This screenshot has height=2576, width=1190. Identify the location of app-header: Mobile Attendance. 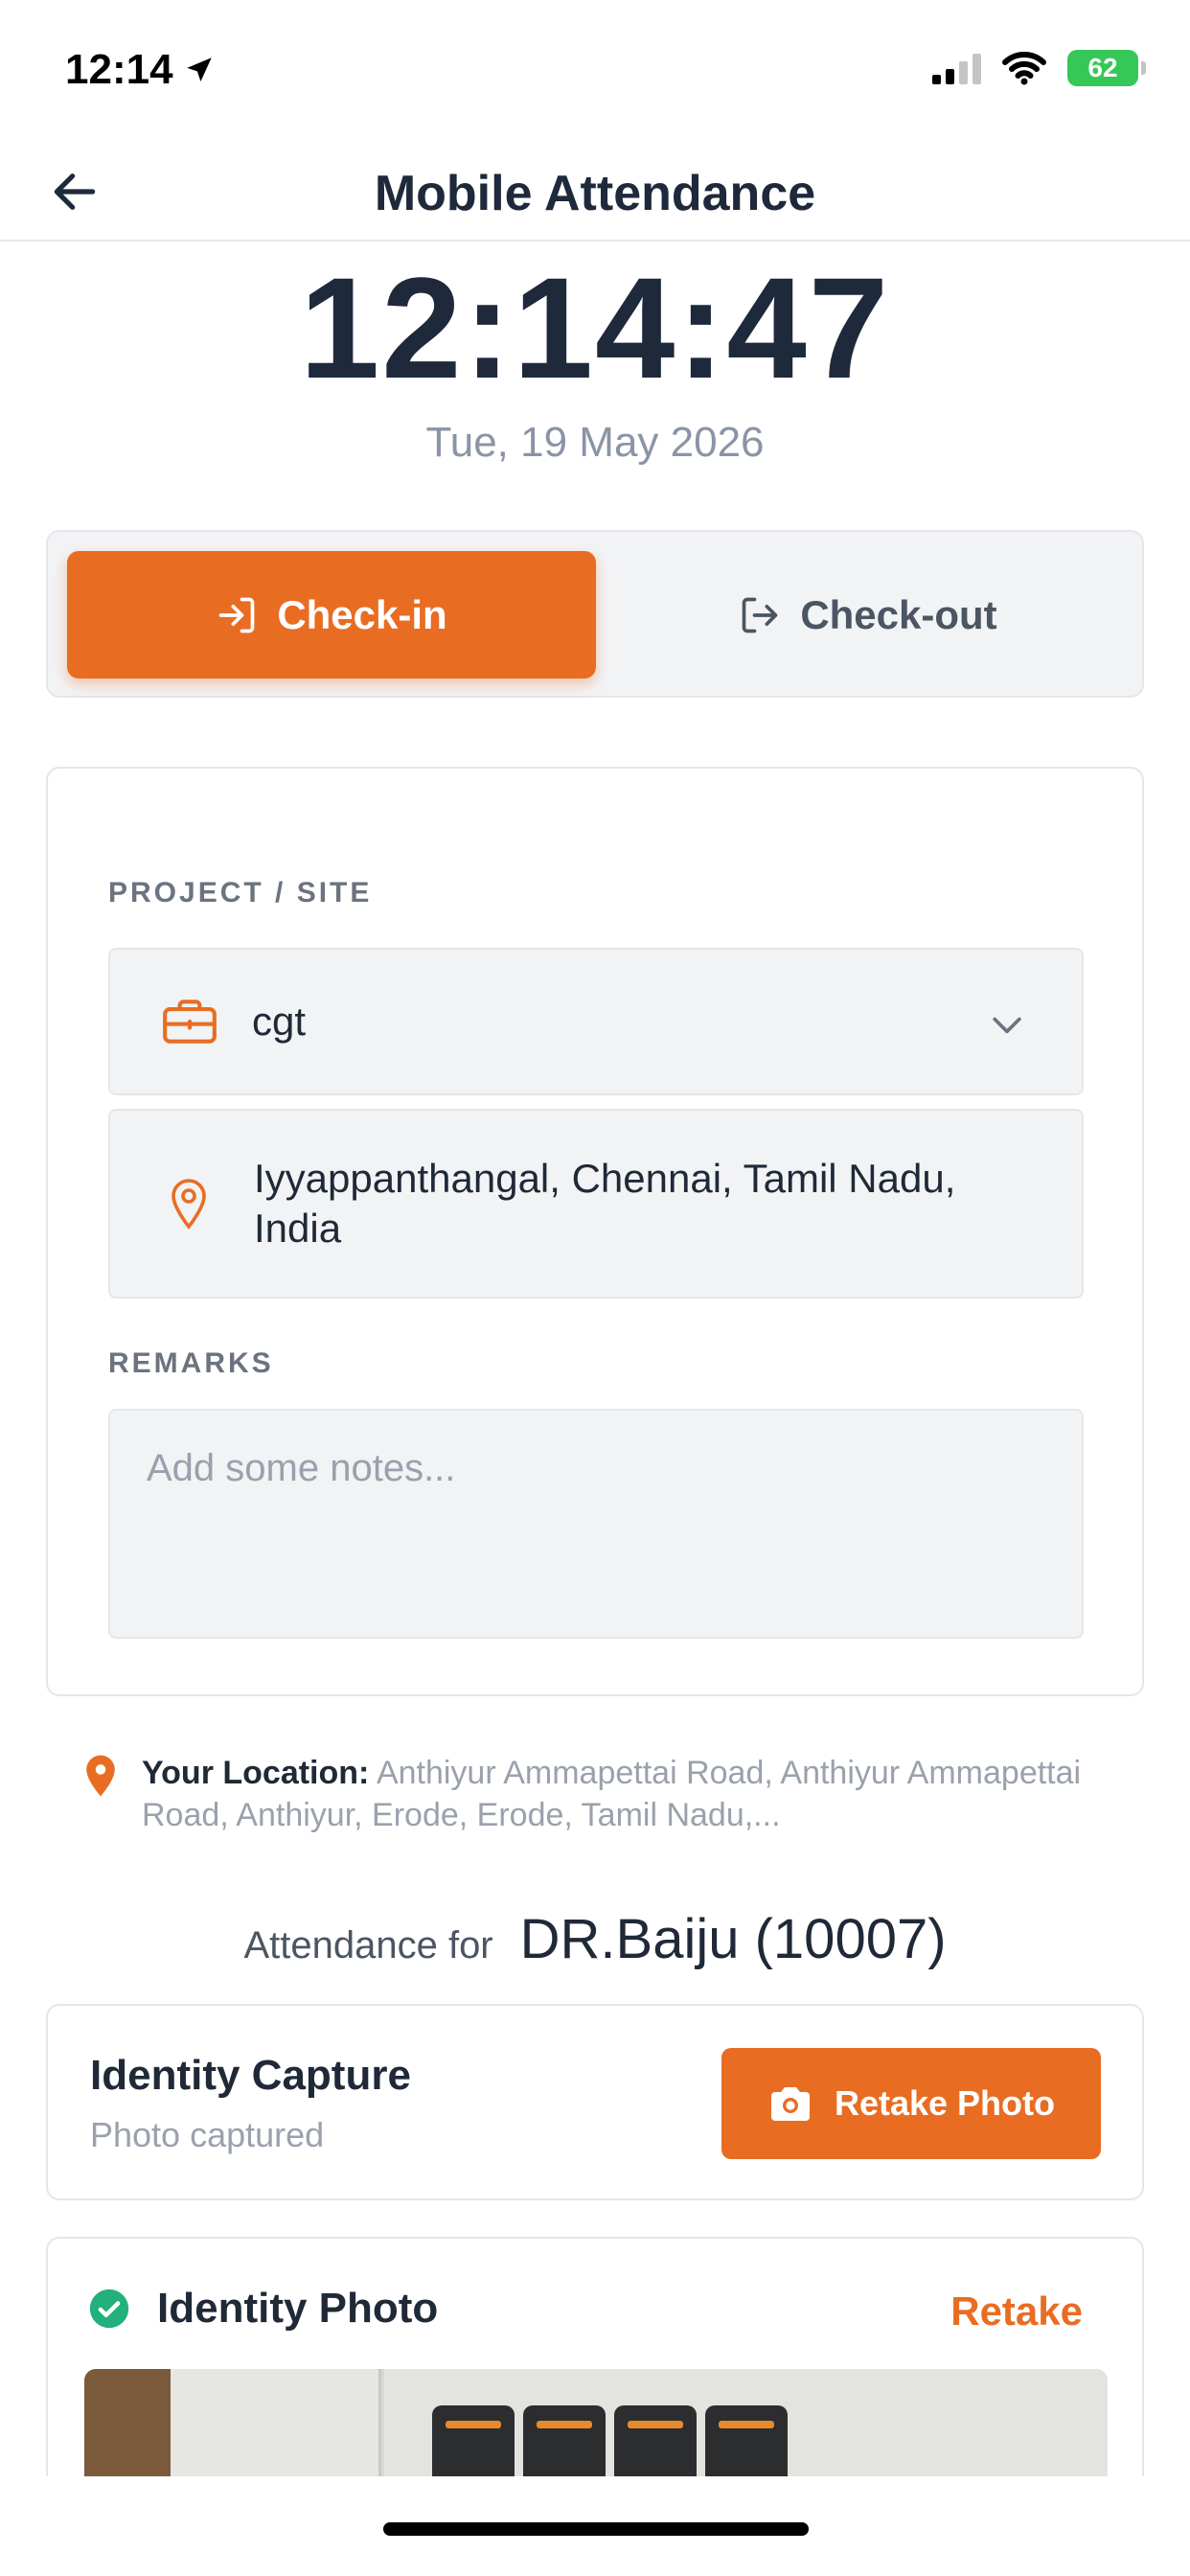
(595, 193).